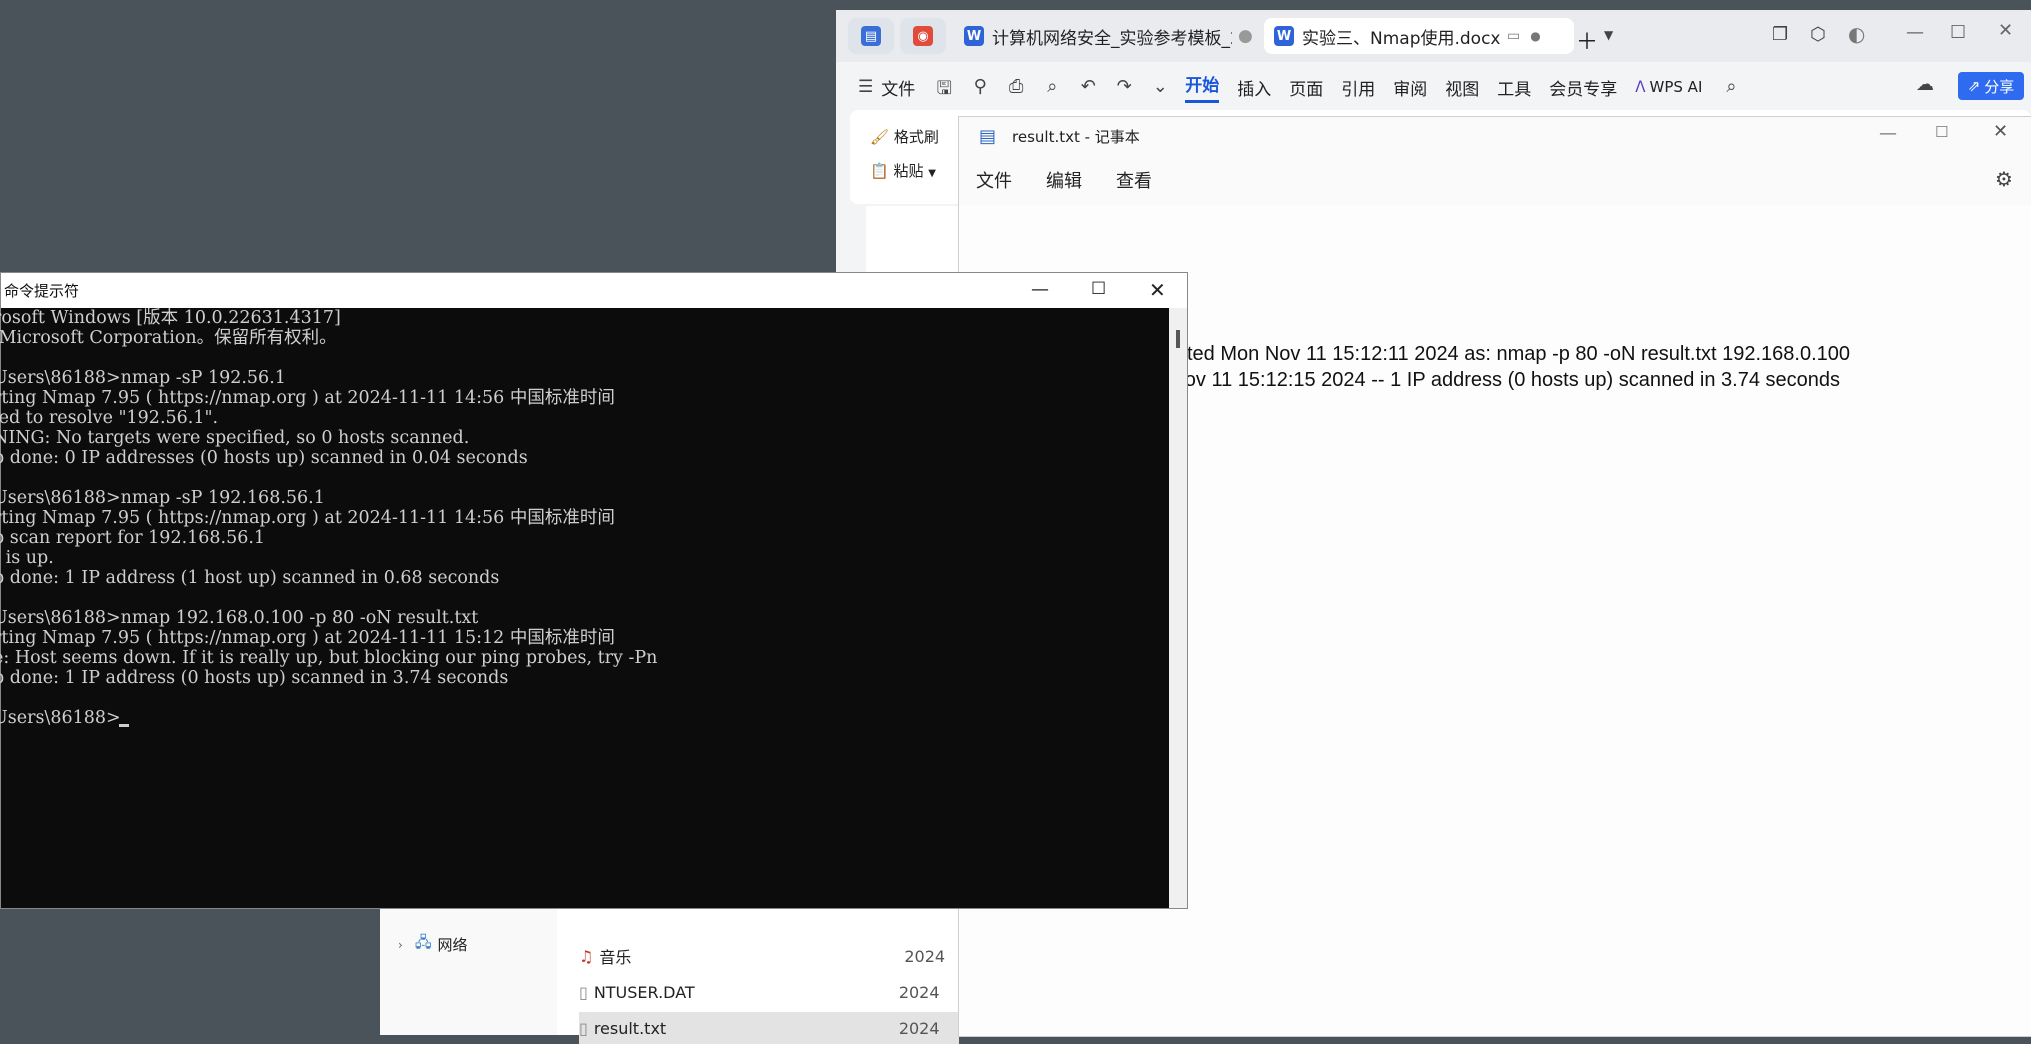  Describe the element at coordinates (879, 171) in the screenshot. I see `clipboard-icon: 📋` at that location.